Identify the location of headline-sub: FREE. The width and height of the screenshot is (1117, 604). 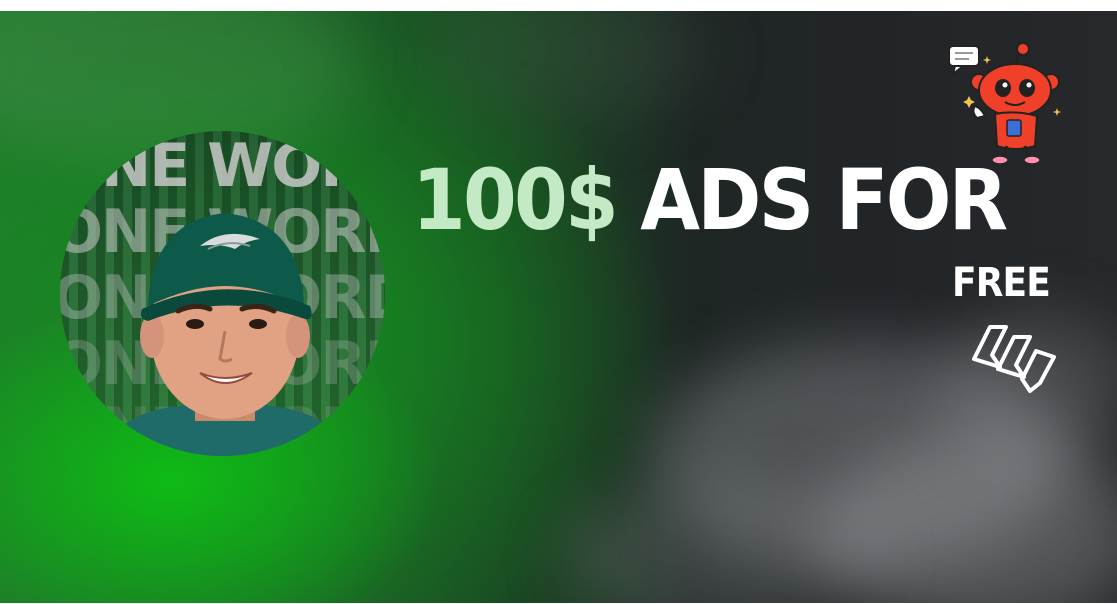
(1001, 283).